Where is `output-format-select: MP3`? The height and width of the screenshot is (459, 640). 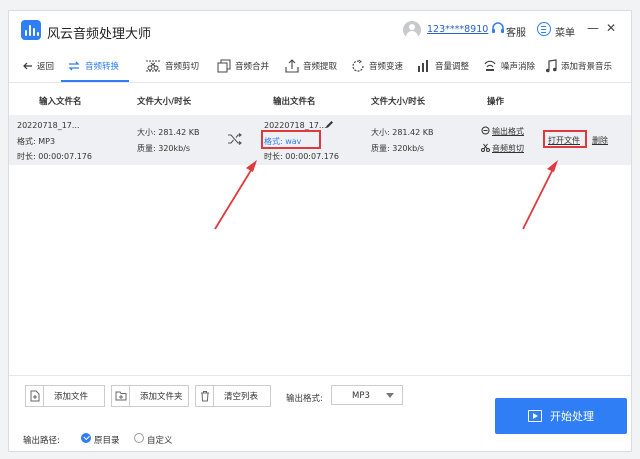
output-format-select: MP3 is located at coordinates (367, 395).